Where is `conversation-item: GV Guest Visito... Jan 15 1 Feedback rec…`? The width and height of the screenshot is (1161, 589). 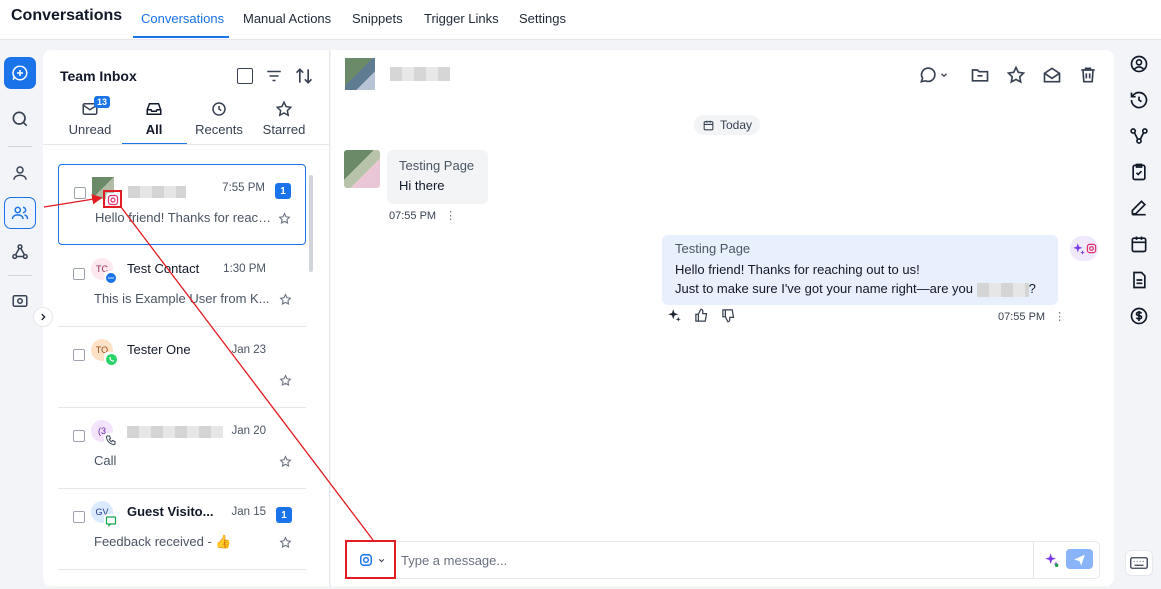
conversation-item: GV Guest Visito... Jan 15 1 Feedback rec… is located at coordinates (182, 529).